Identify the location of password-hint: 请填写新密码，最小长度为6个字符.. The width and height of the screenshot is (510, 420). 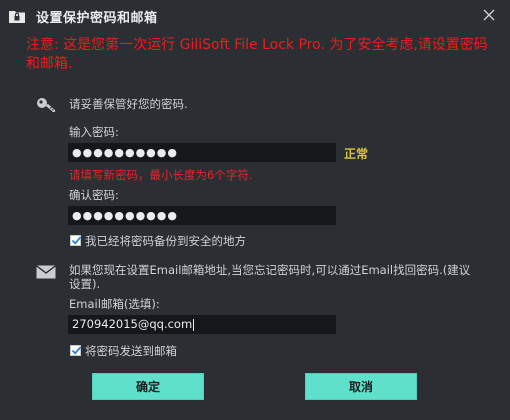
(161, 175).